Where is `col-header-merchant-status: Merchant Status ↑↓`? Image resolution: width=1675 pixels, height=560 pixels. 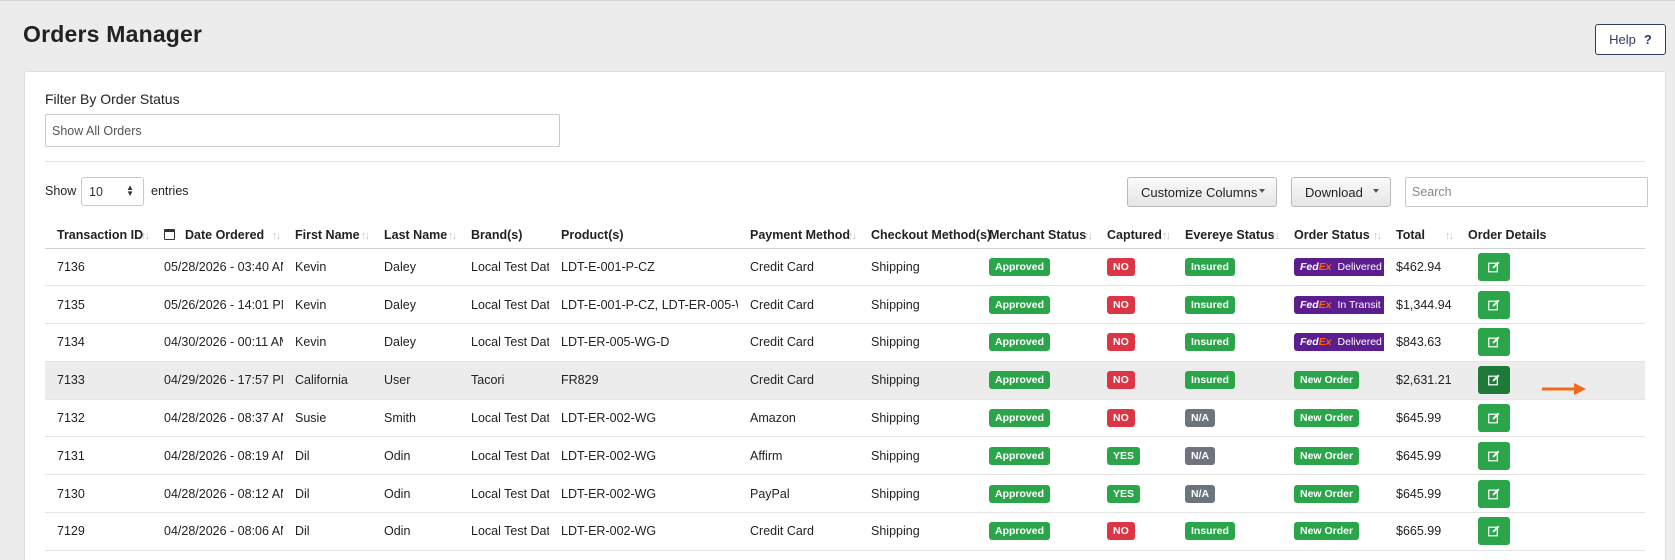 col-header-merchant-status: Merchant Status ↑↓ is located at coordinates (1036, 235).